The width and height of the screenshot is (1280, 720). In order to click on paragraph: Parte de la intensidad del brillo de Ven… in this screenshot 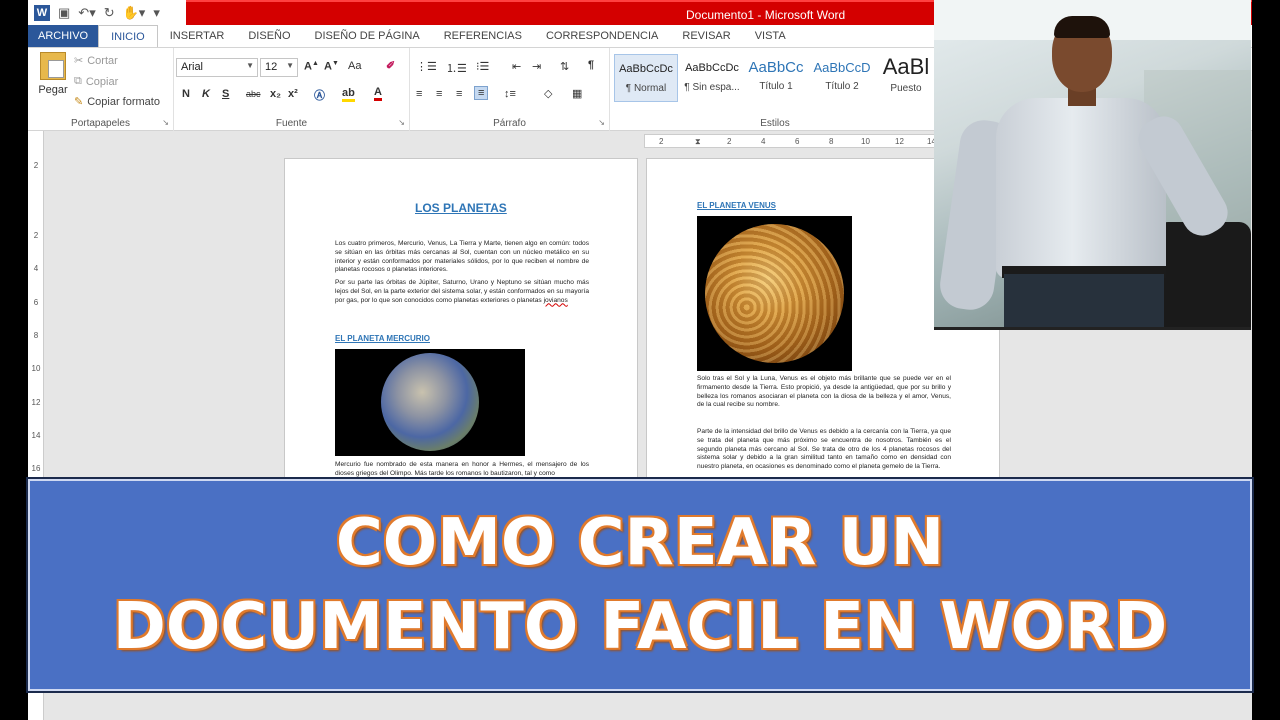, I will do `click(824, 449)`.